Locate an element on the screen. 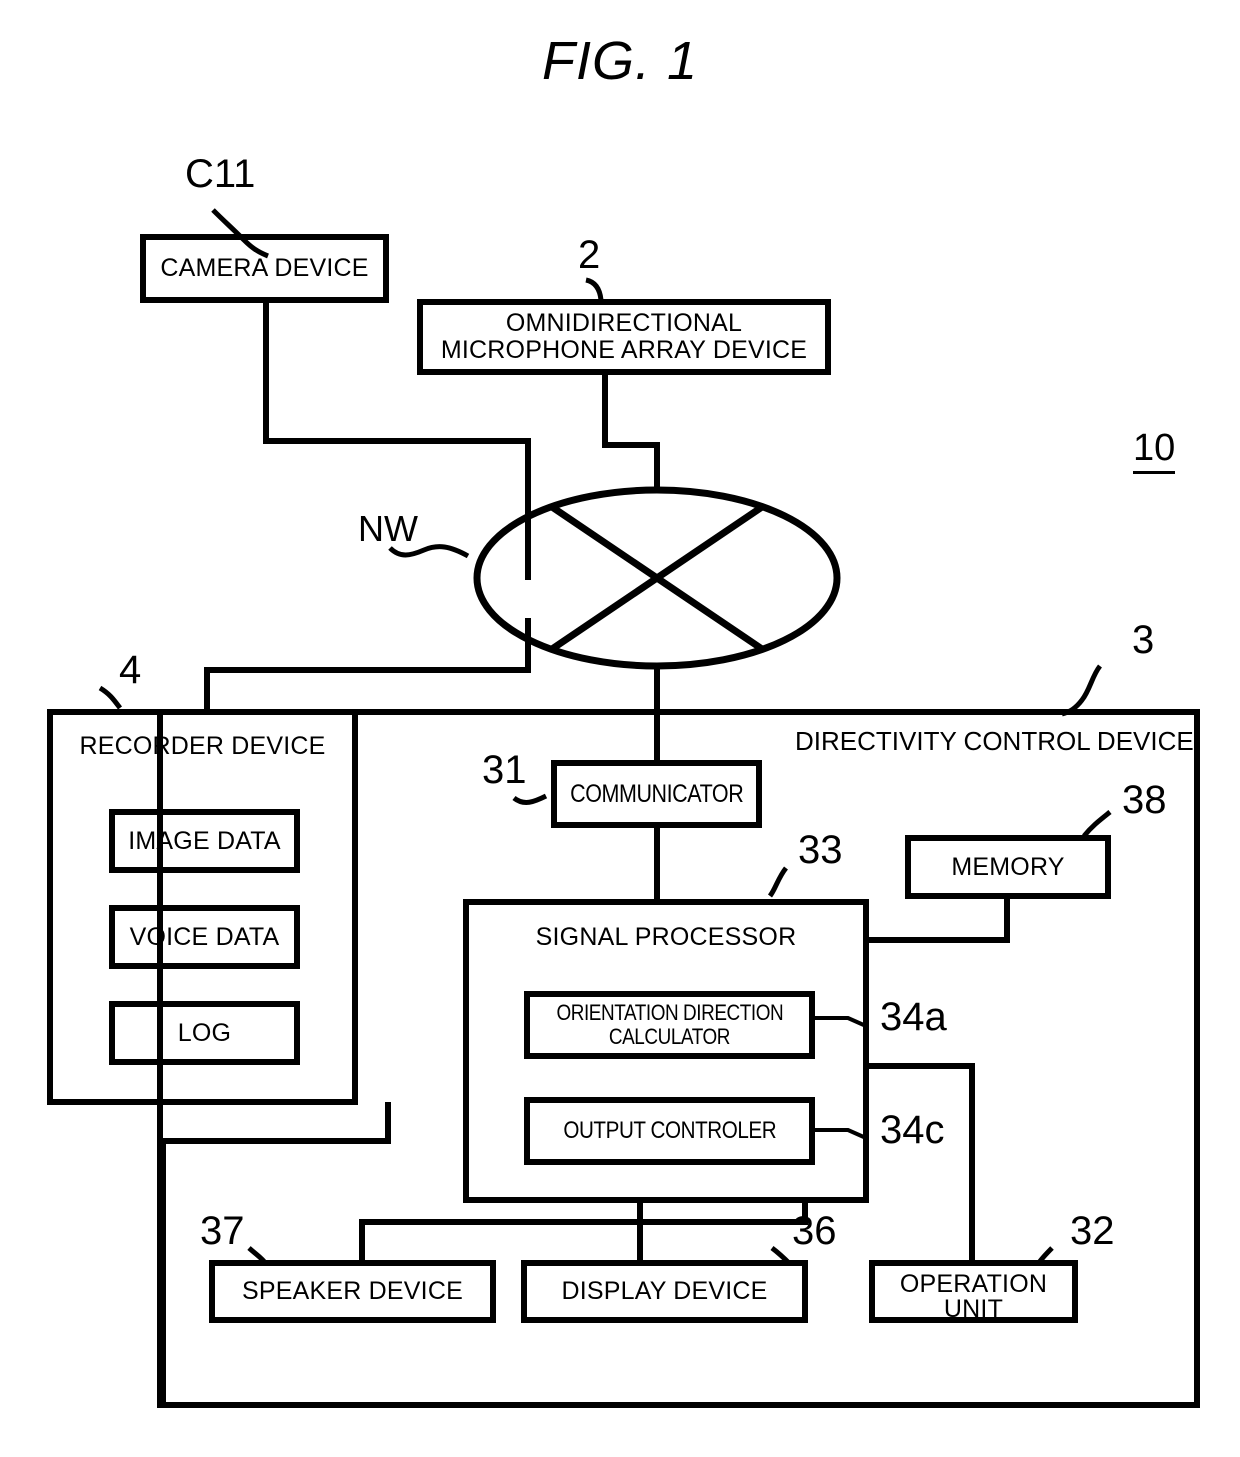 This screenshot has width=1240, height=1457. leader-34c is located at coordinates (839, 1134).